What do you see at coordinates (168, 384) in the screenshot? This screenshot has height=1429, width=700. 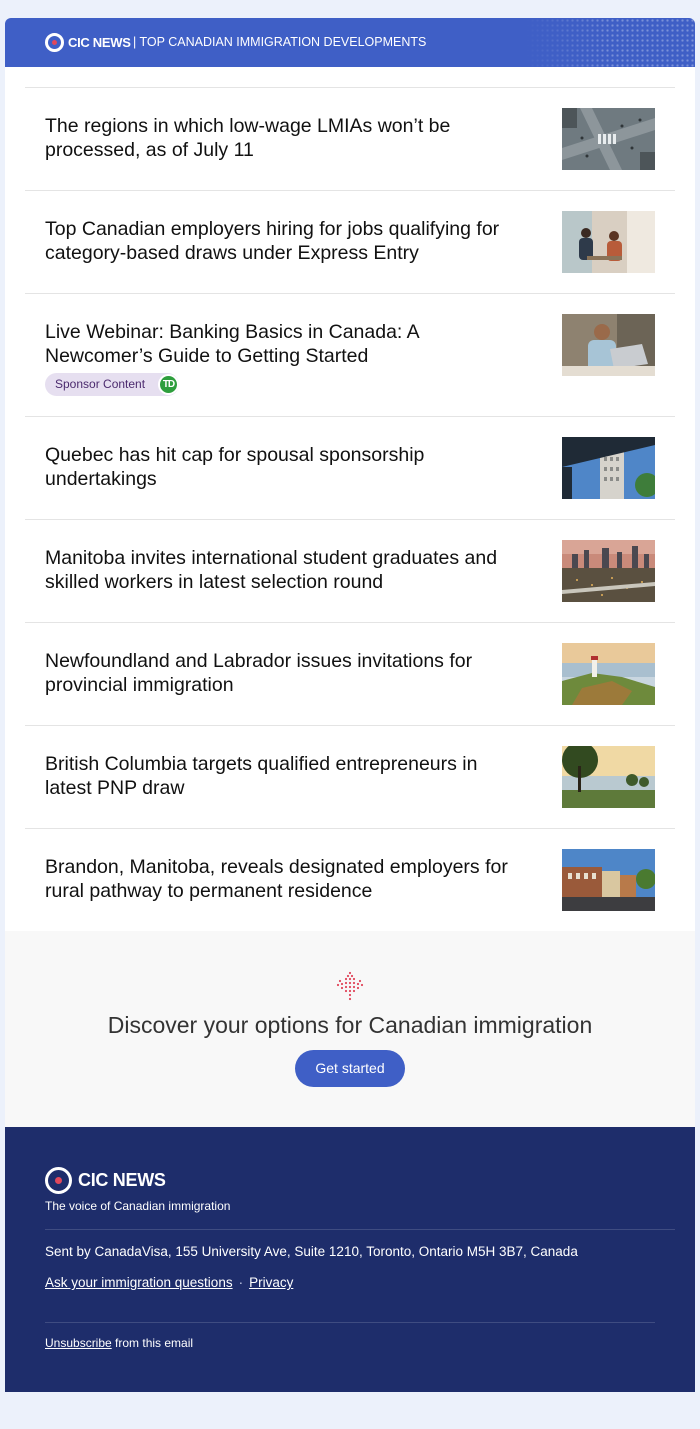 I see `td-bank-logo: TD` at bounding box center [168, 384].